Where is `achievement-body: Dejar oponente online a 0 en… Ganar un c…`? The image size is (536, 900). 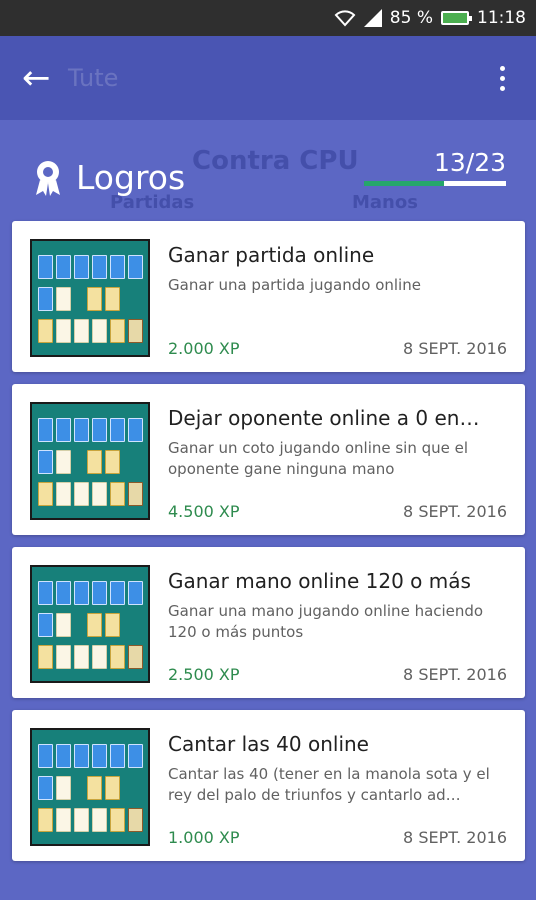 achievement-body: Dejar oponente online a 0 en… Ganar un c… is located at coordinates (337, 461).